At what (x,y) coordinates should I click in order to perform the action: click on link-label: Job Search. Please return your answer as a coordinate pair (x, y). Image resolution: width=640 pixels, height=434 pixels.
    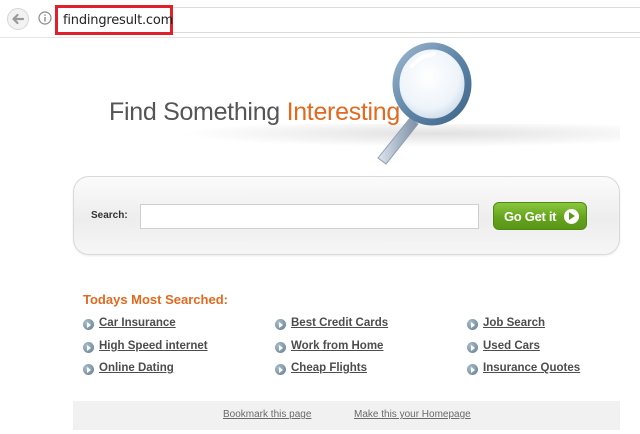
    Looking at the image, I should click on (514, 323).